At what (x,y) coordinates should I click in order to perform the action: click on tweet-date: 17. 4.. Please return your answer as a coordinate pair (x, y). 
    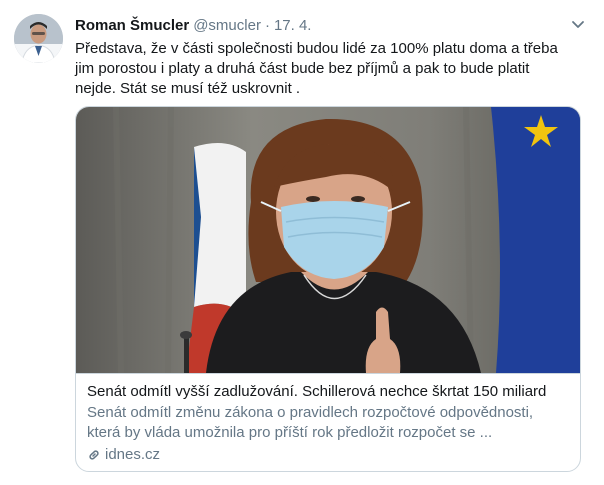
    Looking at the image, I should click on (293, 25).